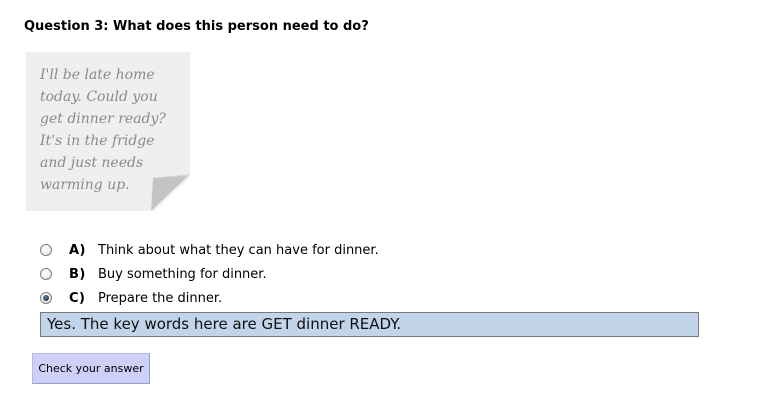  I want to click on option-a-letter: A), so click(78, 250).